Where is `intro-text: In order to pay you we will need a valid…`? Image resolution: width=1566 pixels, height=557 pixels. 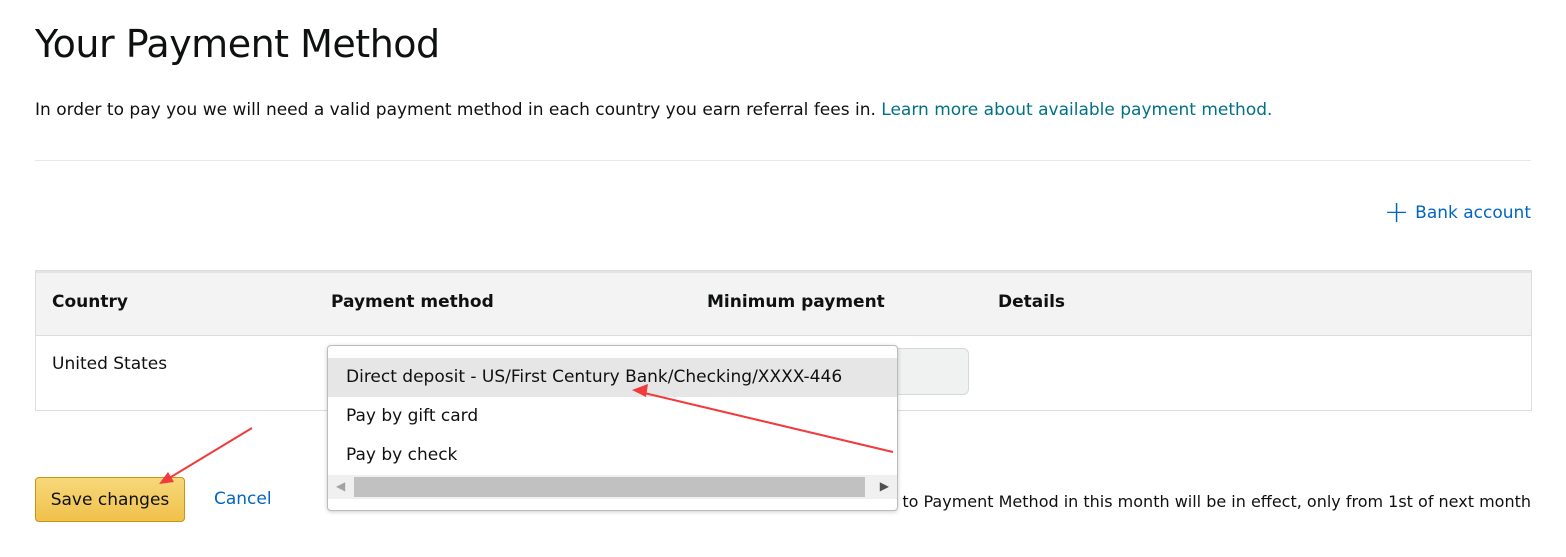
intro-text: In order to pay you we will need a valid… is located at coordinates (653, 110).